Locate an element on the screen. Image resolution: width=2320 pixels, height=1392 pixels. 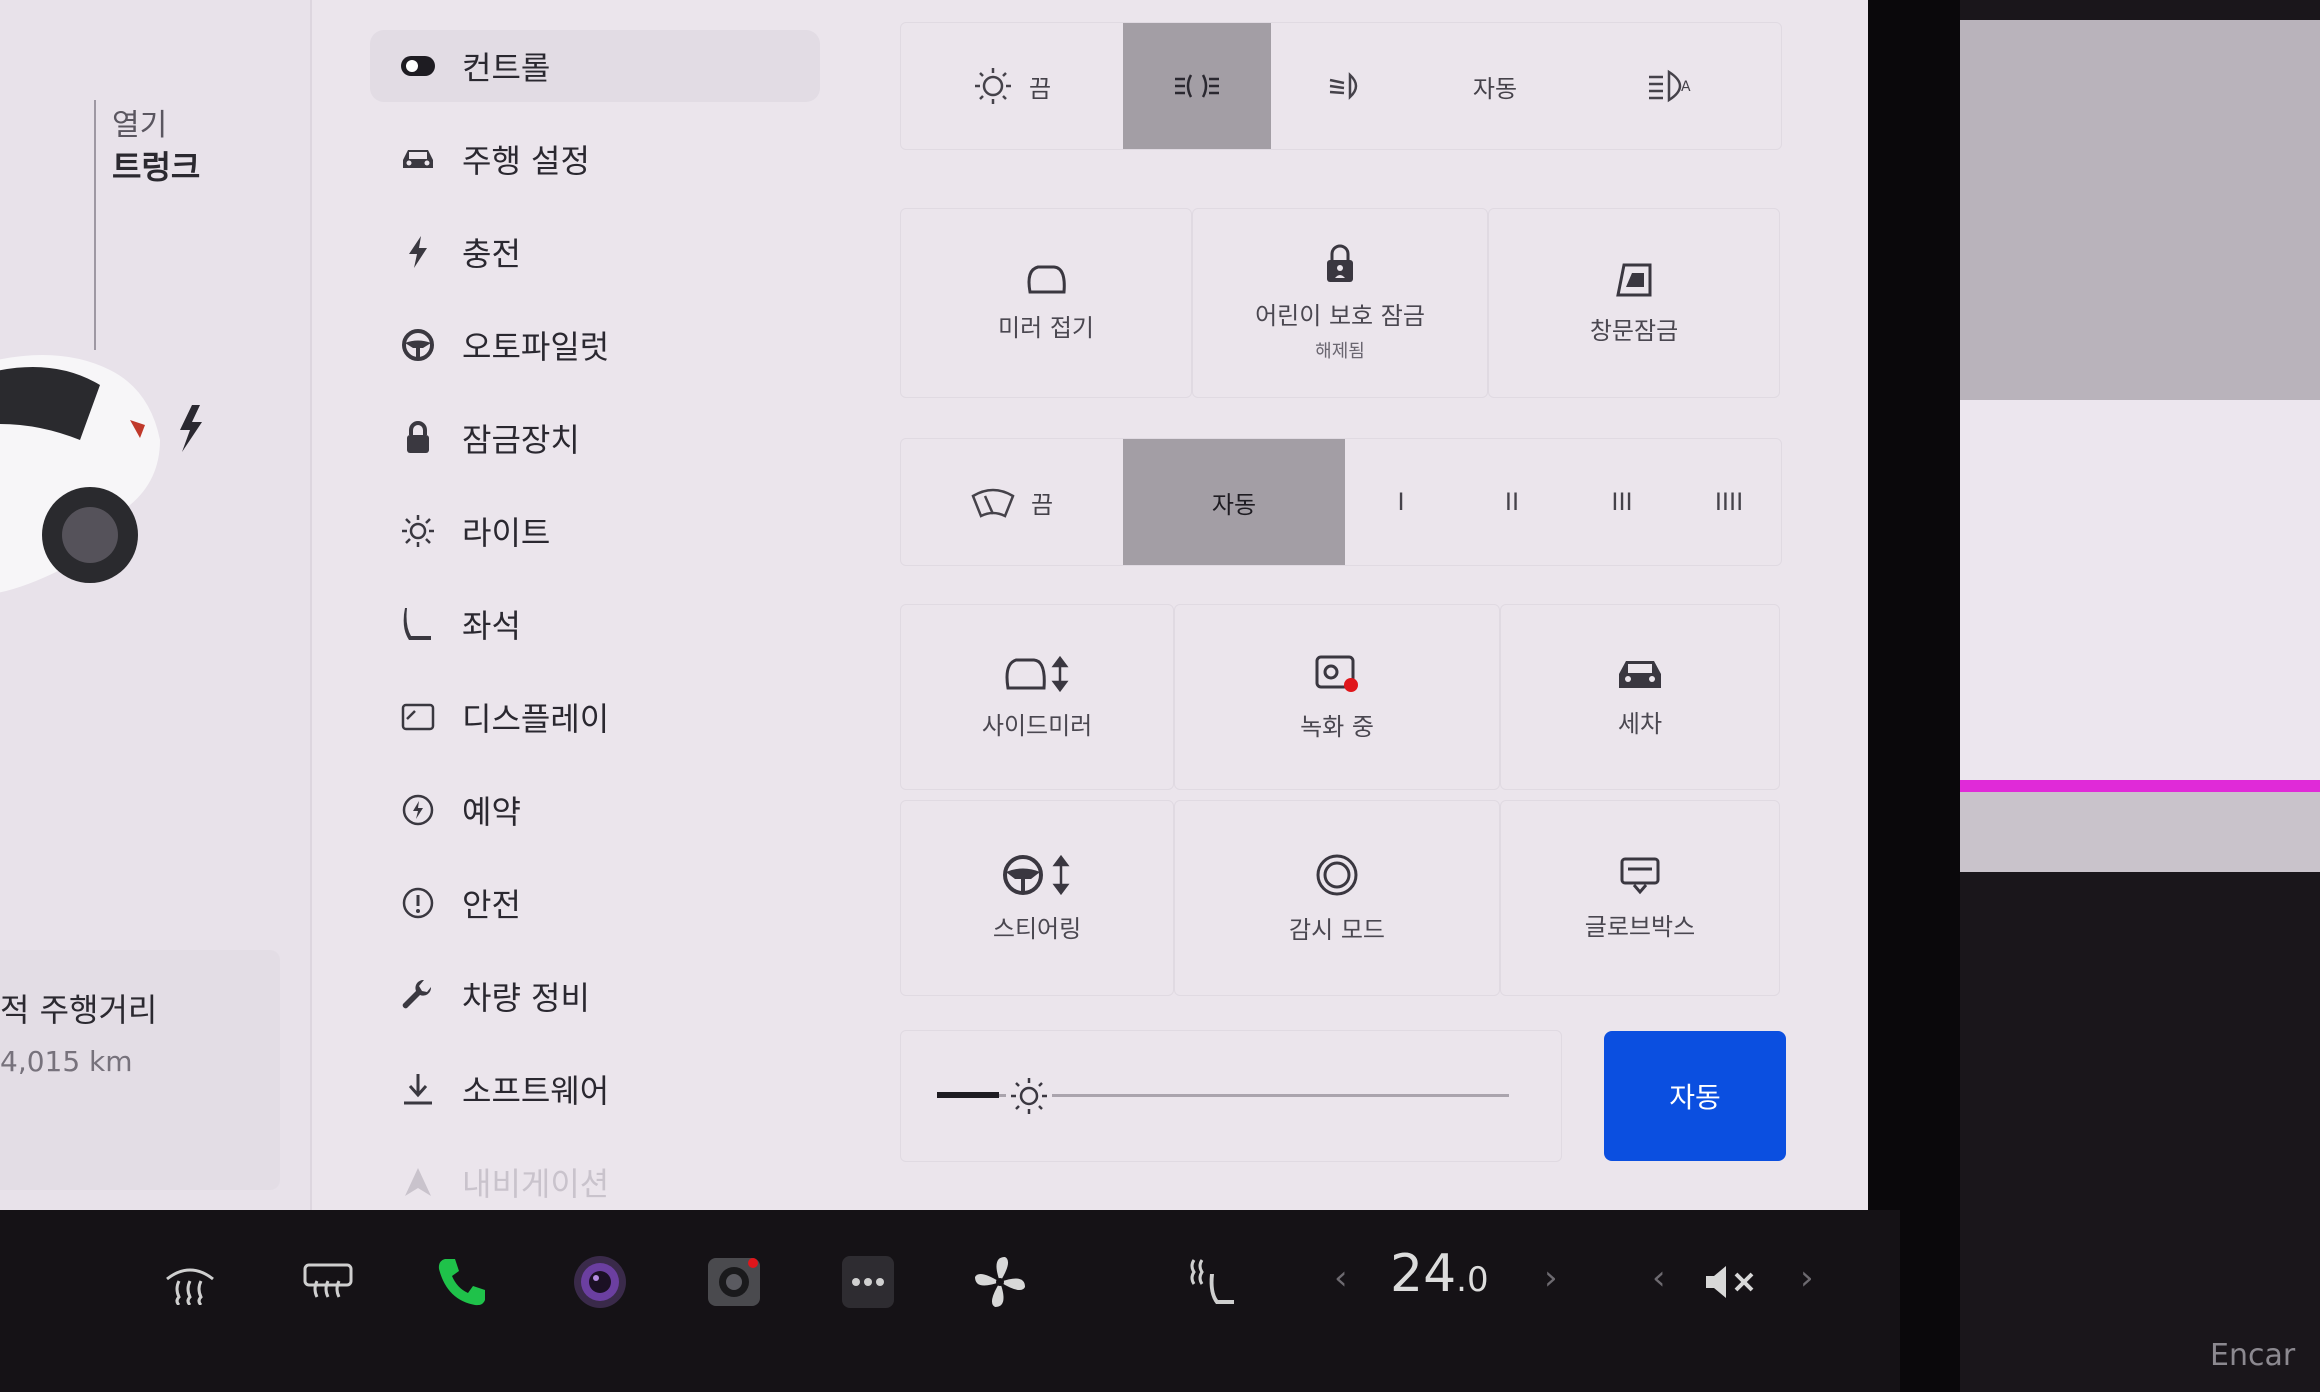
headlight-off-icon is located at coordinates (992, 86).